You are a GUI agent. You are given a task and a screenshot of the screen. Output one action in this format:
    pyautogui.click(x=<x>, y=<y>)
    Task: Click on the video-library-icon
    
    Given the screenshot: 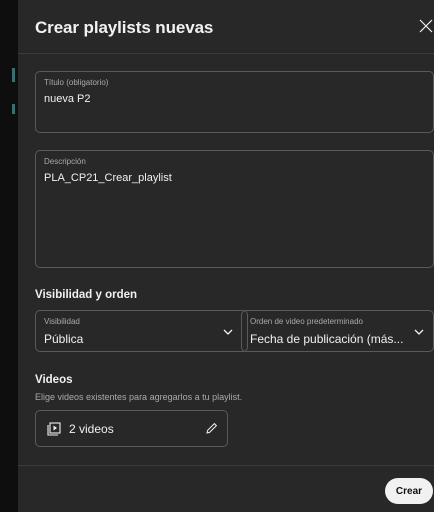 What is the action you would take?
    pyautogui.click(x=54, y=429)
    